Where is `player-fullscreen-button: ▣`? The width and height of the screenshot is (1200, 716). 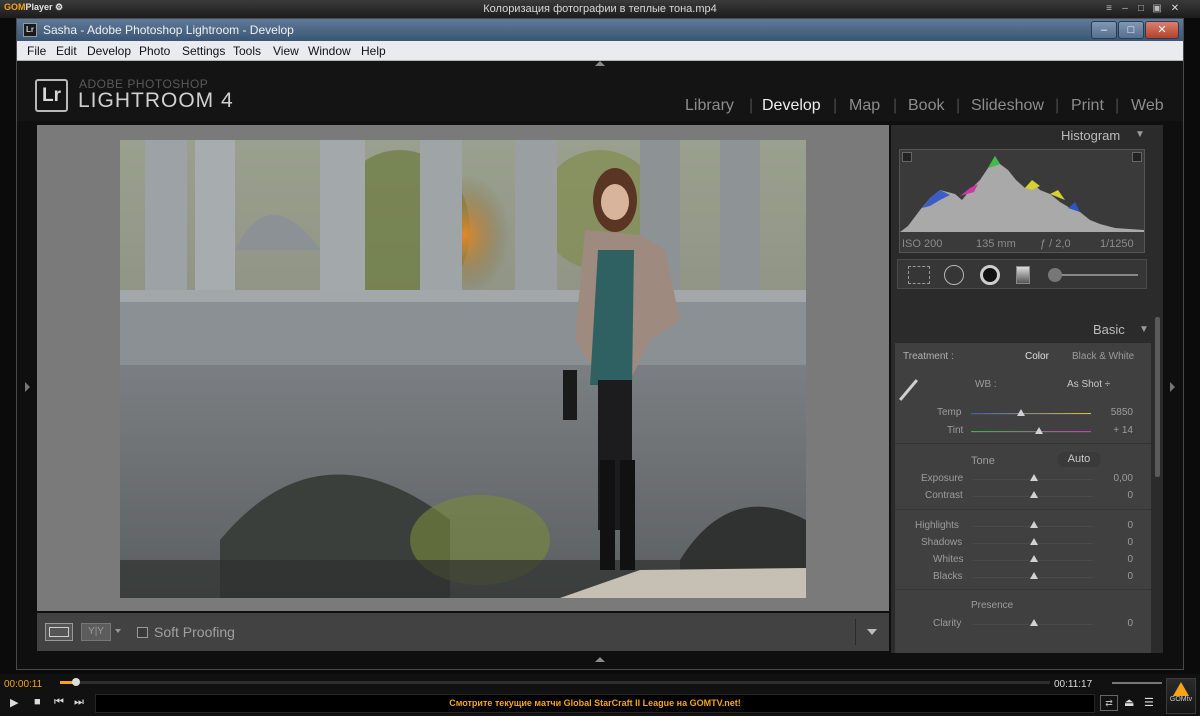 player-fullscreen-button: ▣ is located at coordinates (1157, 9).